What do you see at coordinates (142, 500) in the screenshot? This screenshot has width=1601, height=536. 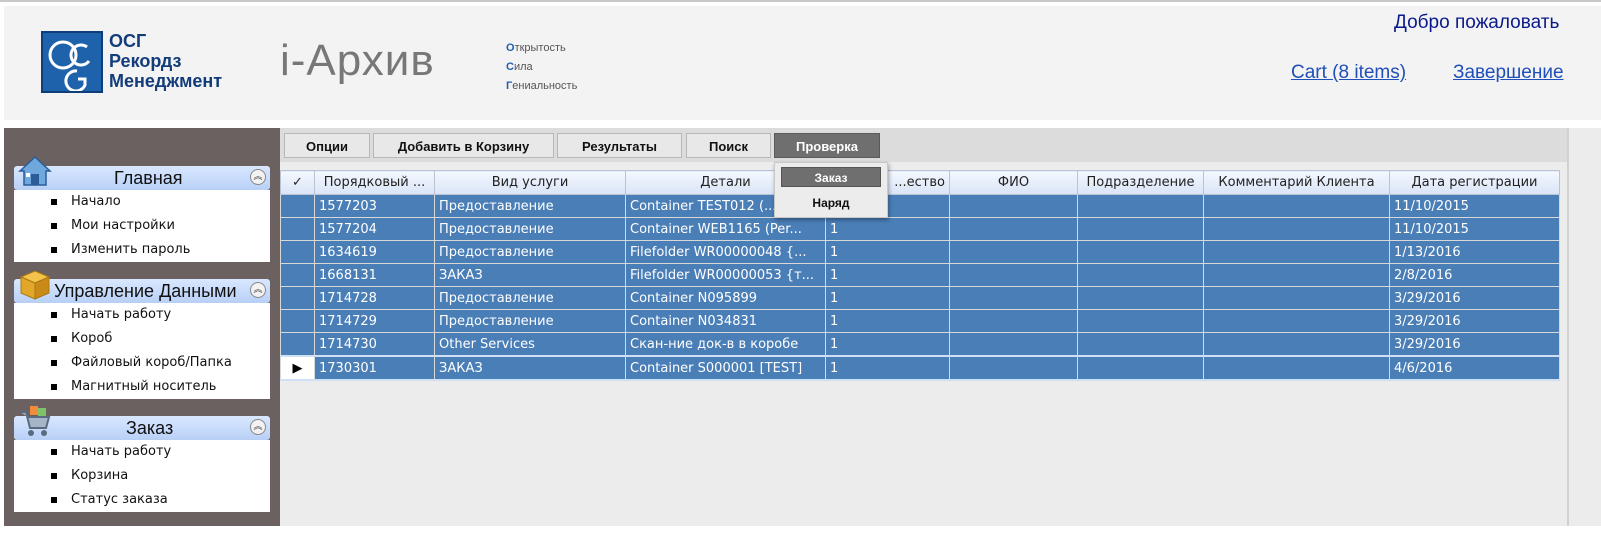 I see `nav-item-order-status: Статус заказа` at bounding box center [142, 500].